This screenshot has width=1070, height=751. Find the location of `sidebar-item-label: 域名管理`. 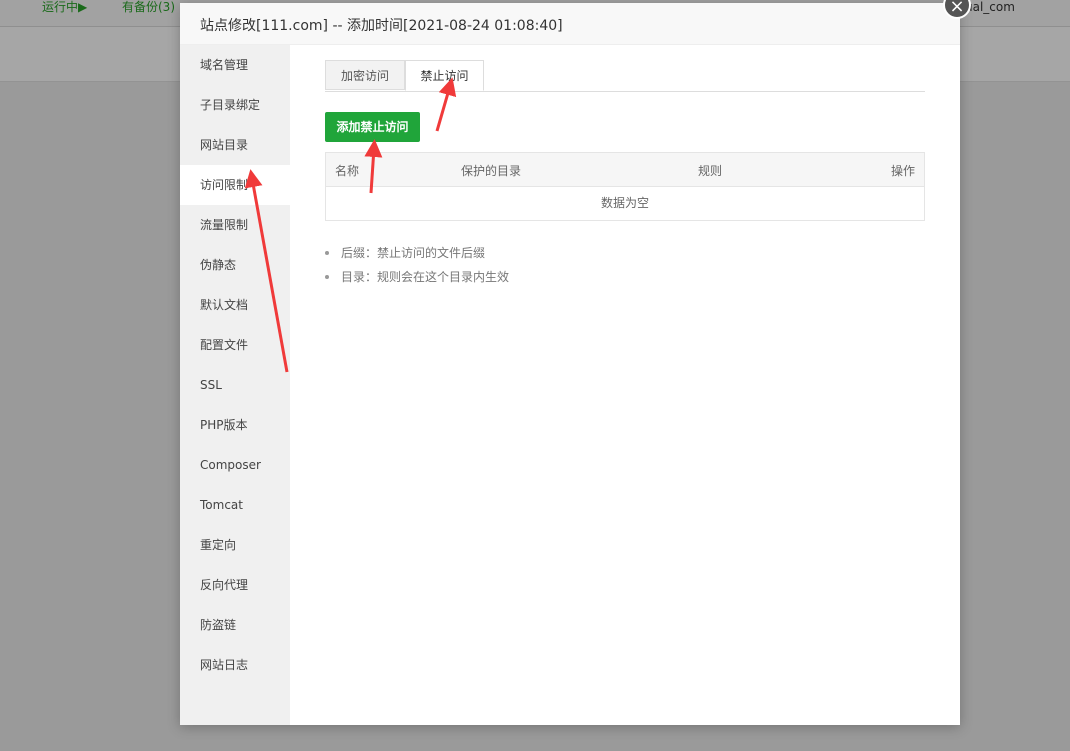

sidebar-item-label: 域名管理 is located at coordinates (224, 65).